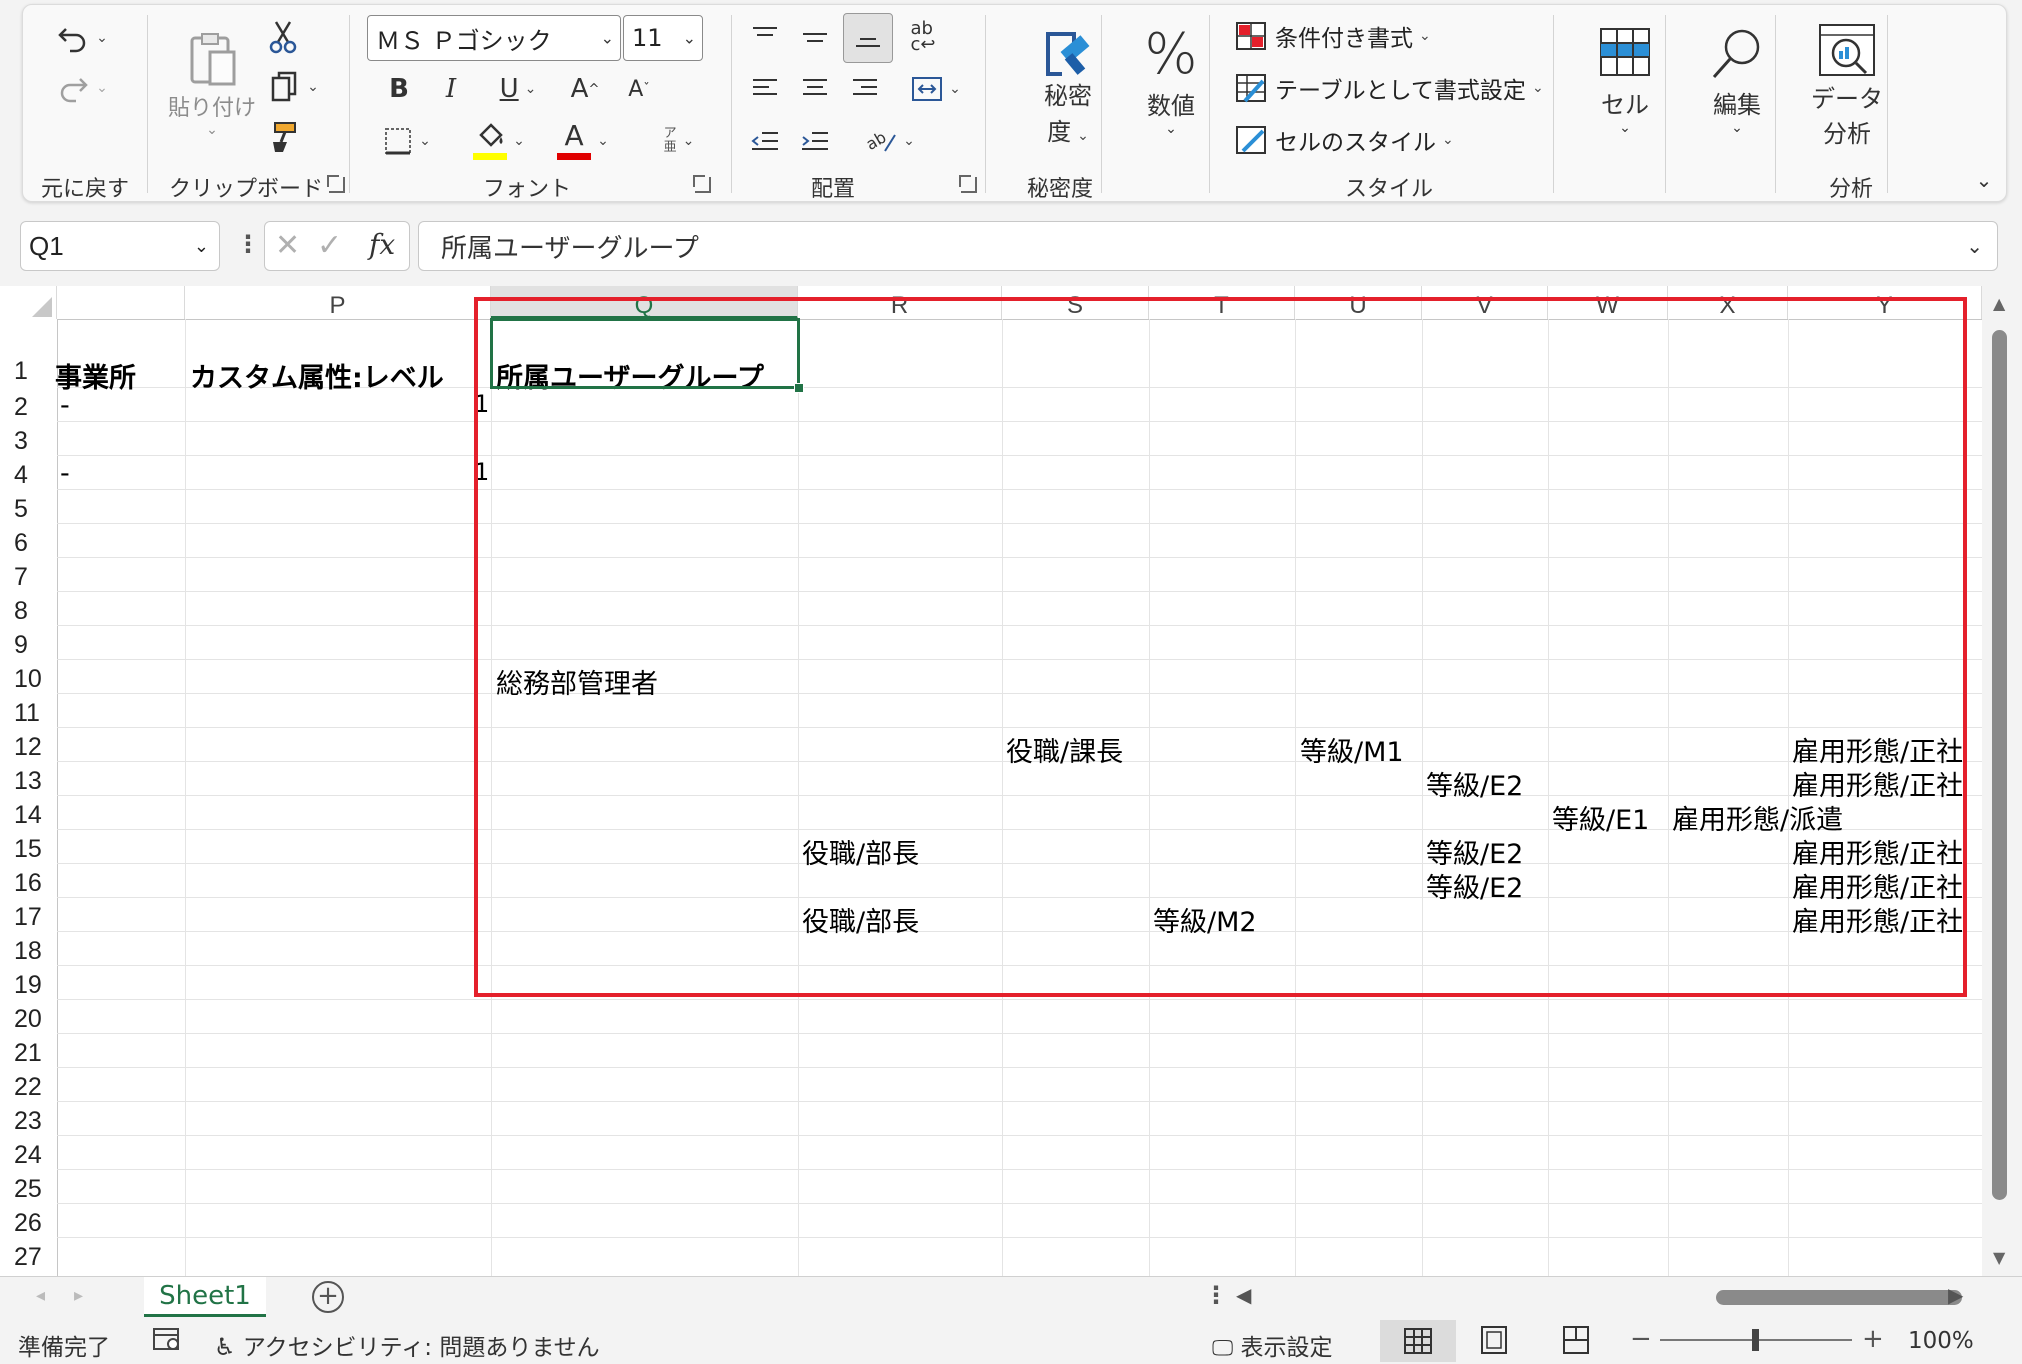  I want to click on normal-view-button, so click(1418, 1341).